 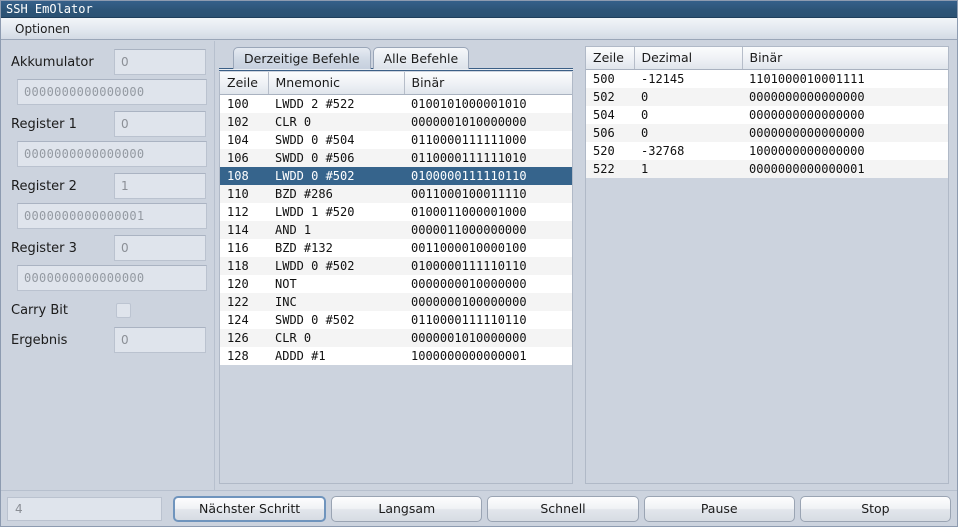 I want to click on register-binary-field: 0000000000000001, so click(x=112, y=216).